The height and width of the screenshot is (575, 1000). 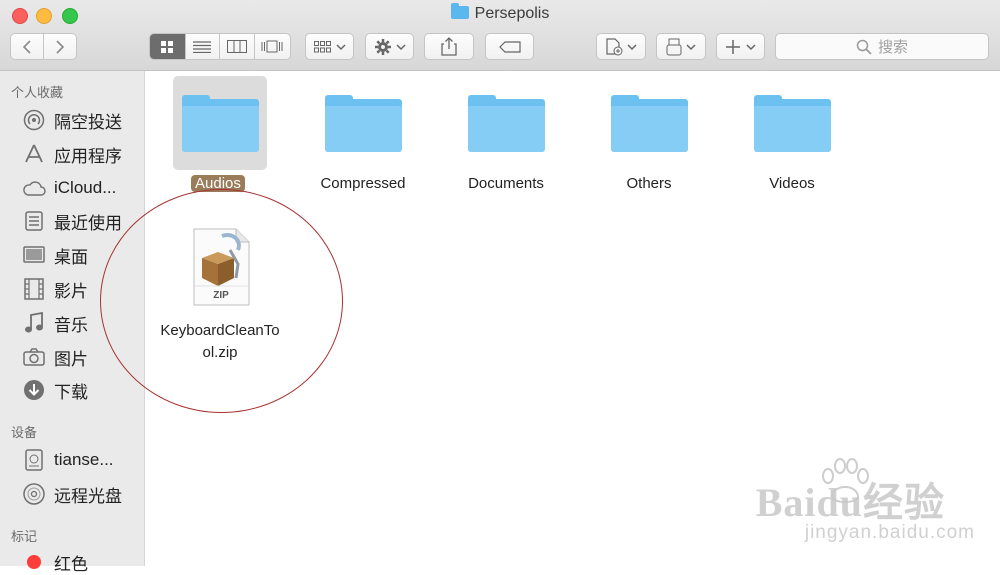 I want to click on sidebar-item-label: 应用程序, so click(x=88, y=156).